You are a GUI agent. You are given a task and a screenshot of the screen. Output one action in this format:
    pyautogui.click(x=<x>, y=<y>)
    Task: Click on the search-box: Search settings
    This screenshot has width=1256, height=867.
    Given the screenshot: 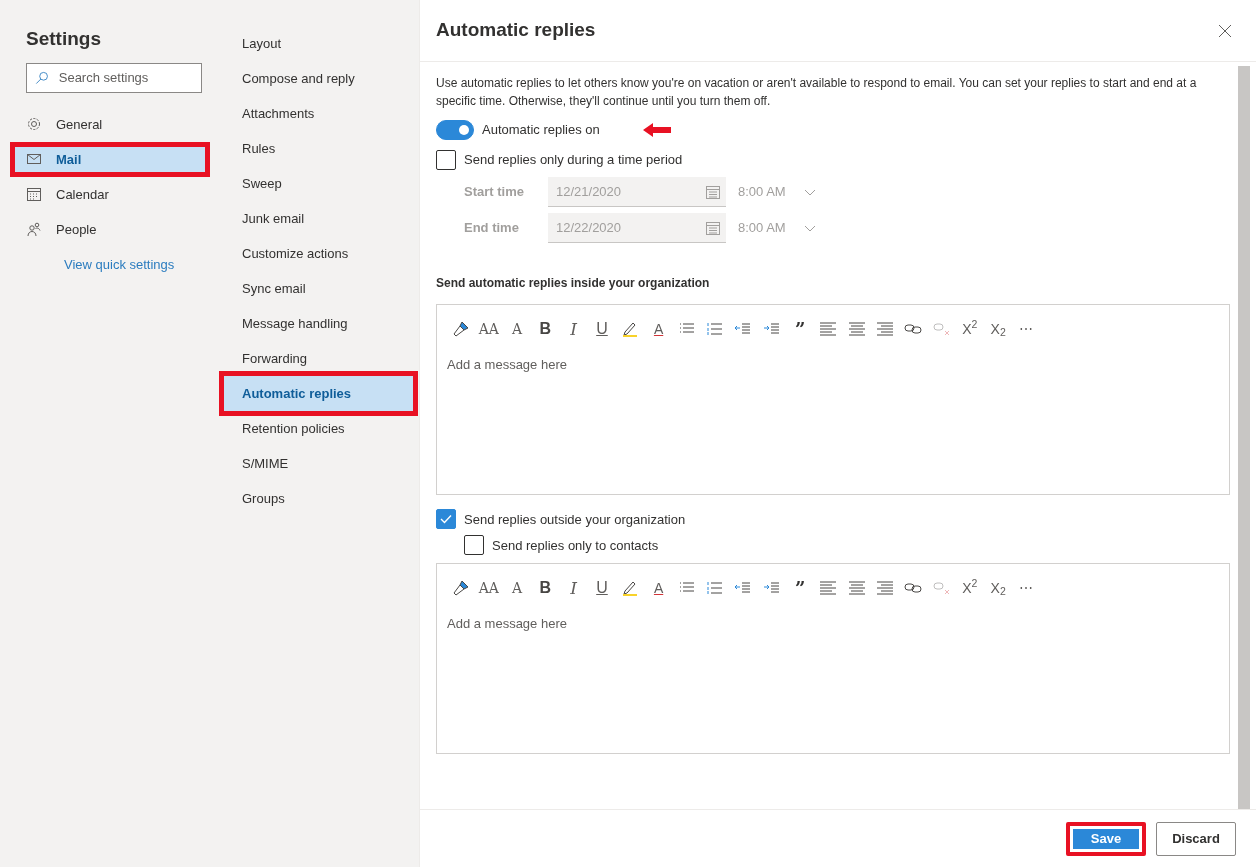 What is the action you would take?
    pyautogui.click(x=114, y=77)
    